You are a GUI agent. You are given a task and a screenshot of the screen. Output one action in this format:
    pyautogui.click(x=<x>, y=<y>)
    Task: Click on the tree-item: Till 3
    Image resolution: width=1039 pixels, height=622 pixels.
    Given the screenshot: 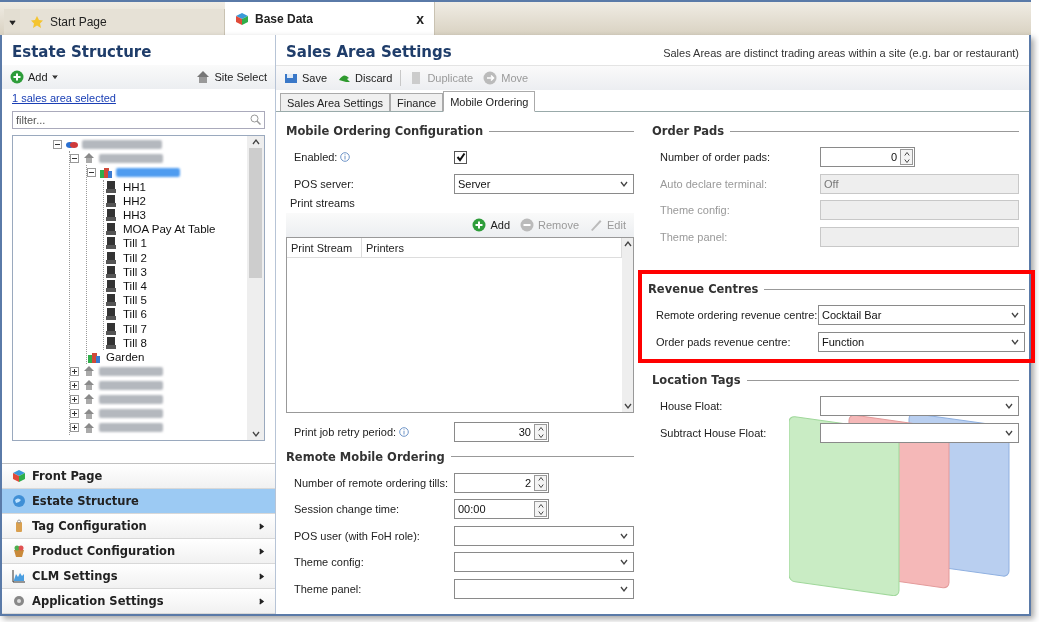 What is the action you would take?
    pyautogui.click(x=135, y=271)
    